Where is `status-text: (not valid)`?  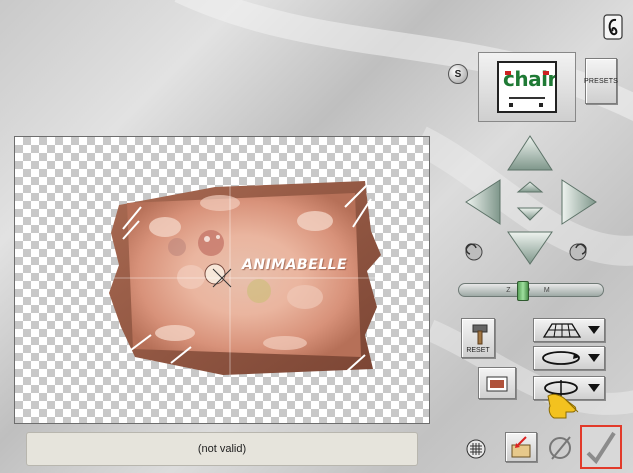 status-text: (not valid) is located at coordinates (222, 449).